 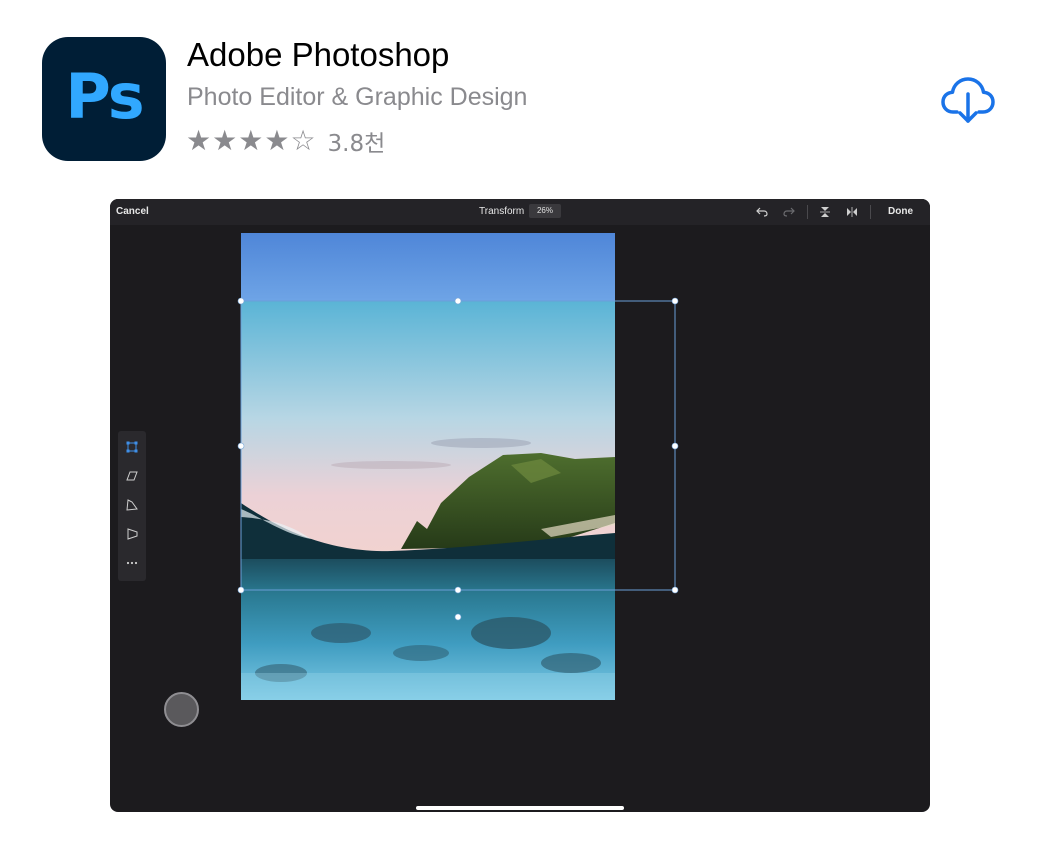 What do you see at coordinates (318, 54) in the screenshot?
I see `app-title: Adobe Photoshop` at bounding box center [318, 54].